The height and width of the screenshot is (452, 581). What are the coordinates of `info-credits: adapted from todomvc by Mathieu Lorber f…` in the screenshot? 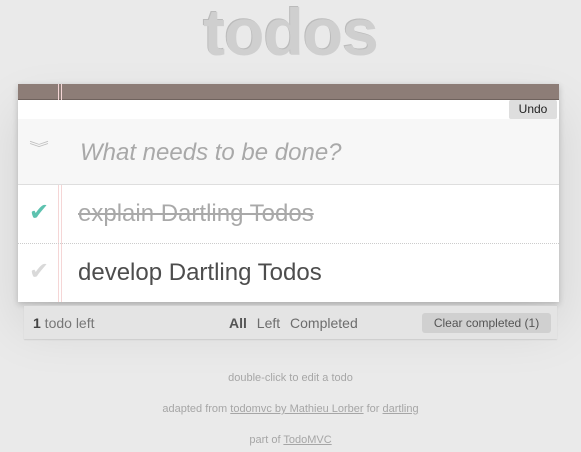 It's located at (290, 409).